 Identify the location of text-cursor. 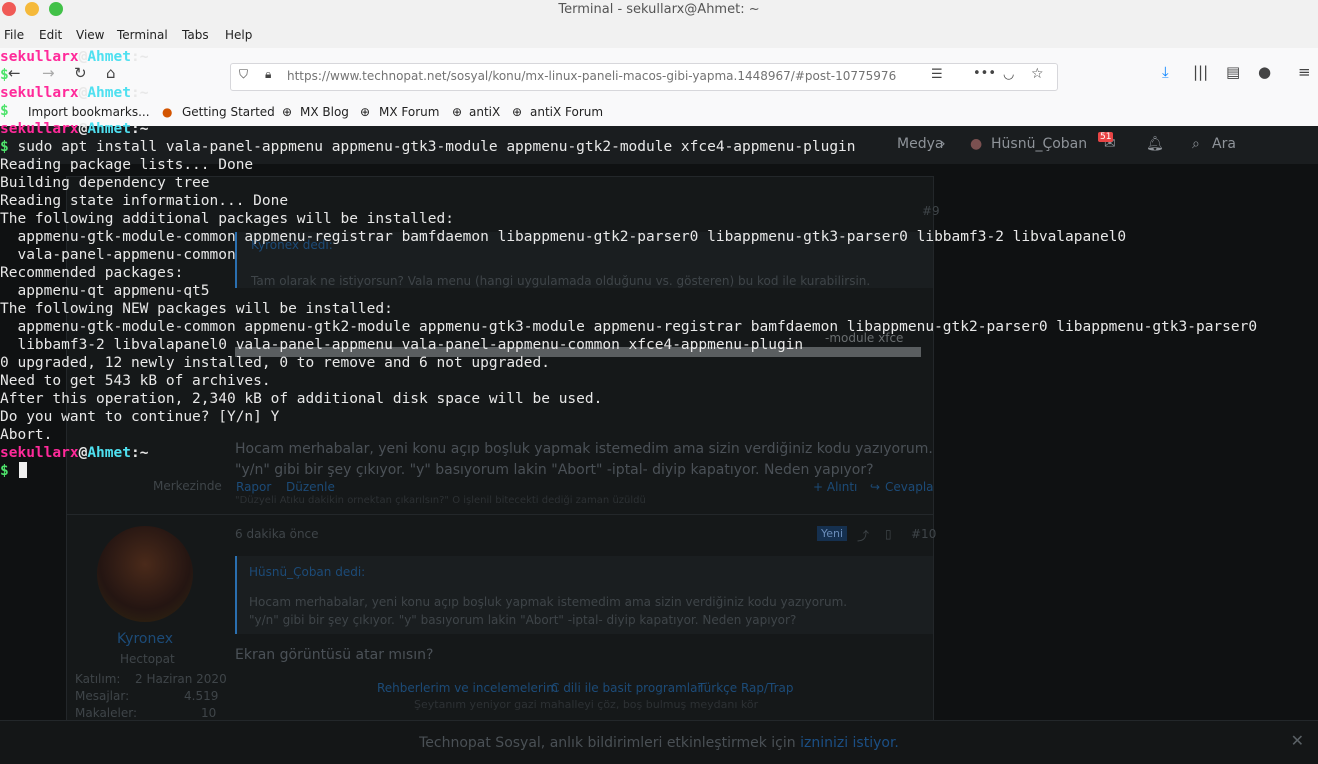
(23, 470).